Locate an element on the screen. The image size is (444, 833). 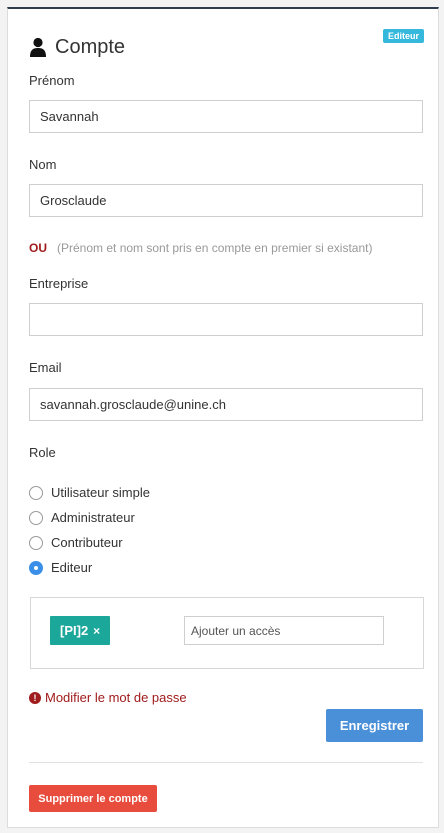
radio-label: Administrateur is located at coordinates (93, 517).